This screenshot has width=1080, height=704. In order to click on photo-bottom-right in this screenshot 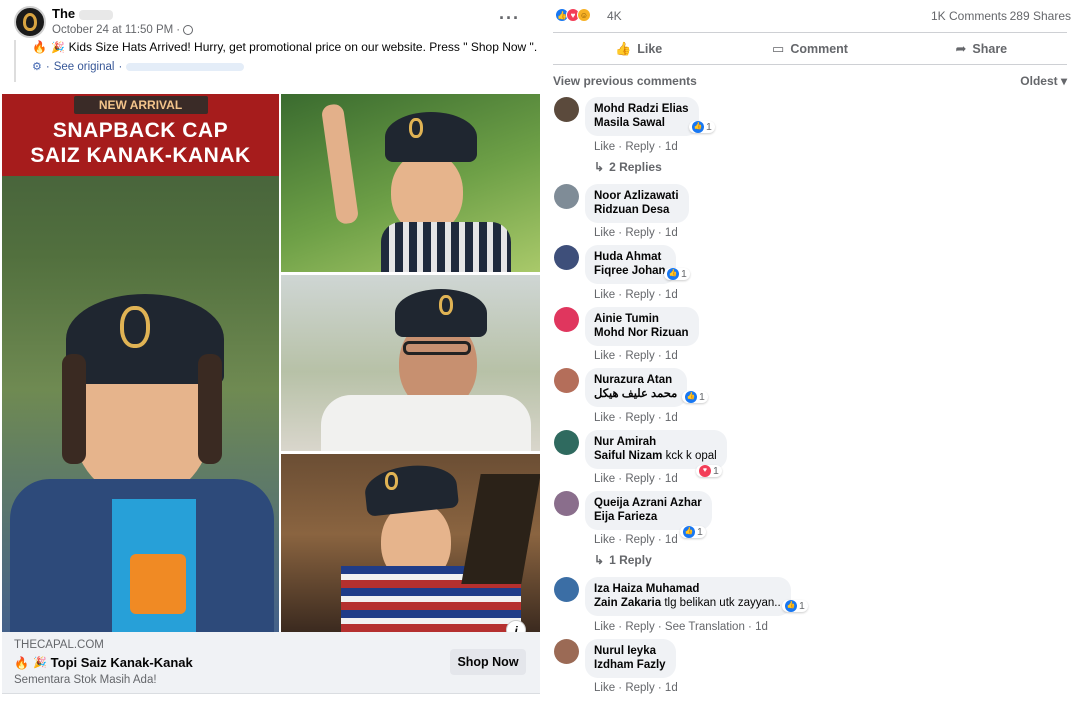, I will do `click(410, 543)`.